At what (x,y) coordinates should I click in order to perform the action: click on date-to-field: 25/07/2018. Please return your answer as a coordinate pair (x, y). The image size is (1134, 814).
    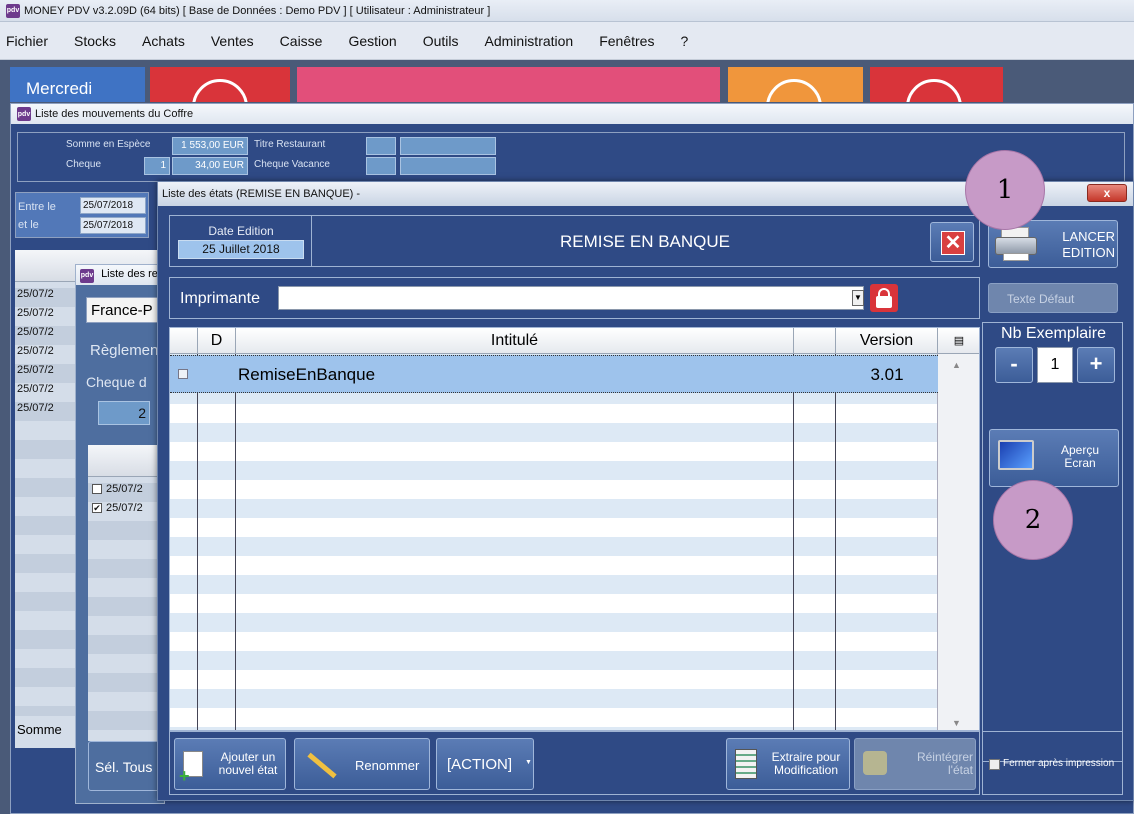
    Looking at the image, I should click on (113, 225).